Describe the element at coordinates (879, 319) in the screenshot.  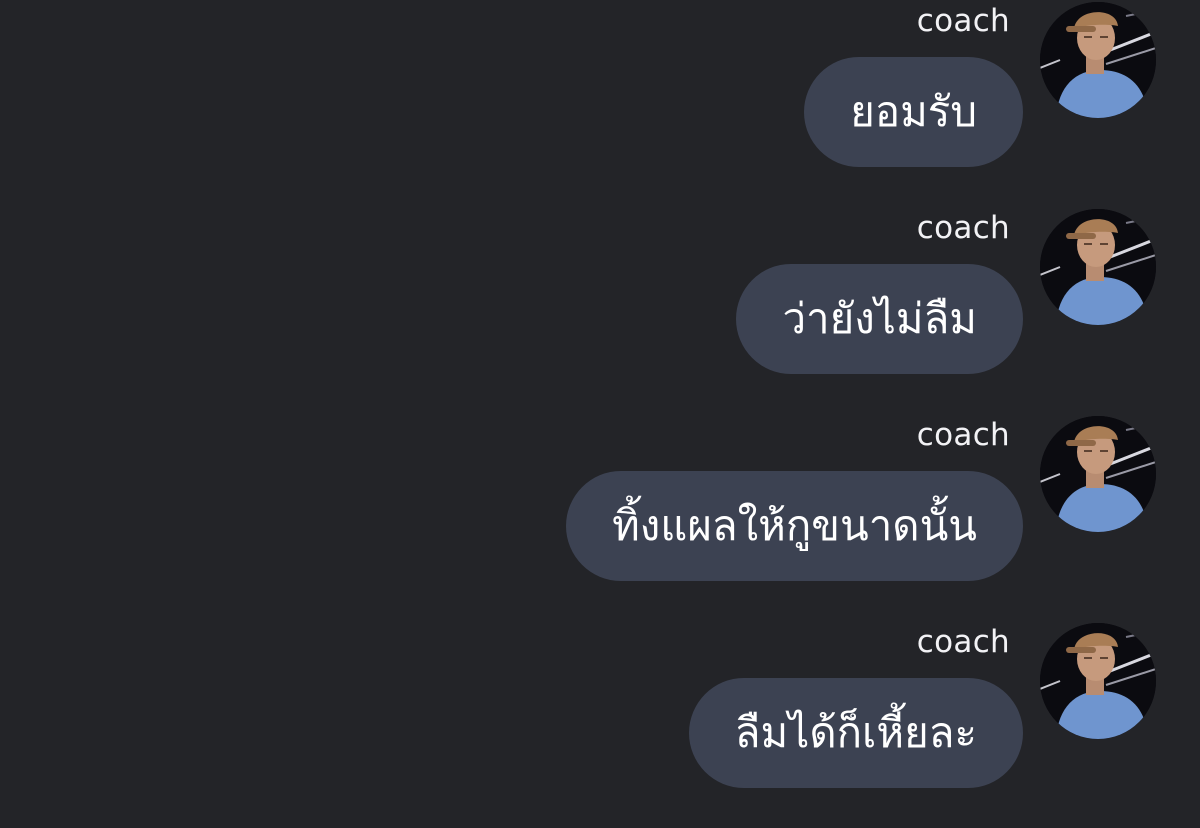
I see `message-bubble: ว่ายังไม่ลืม` at that location.